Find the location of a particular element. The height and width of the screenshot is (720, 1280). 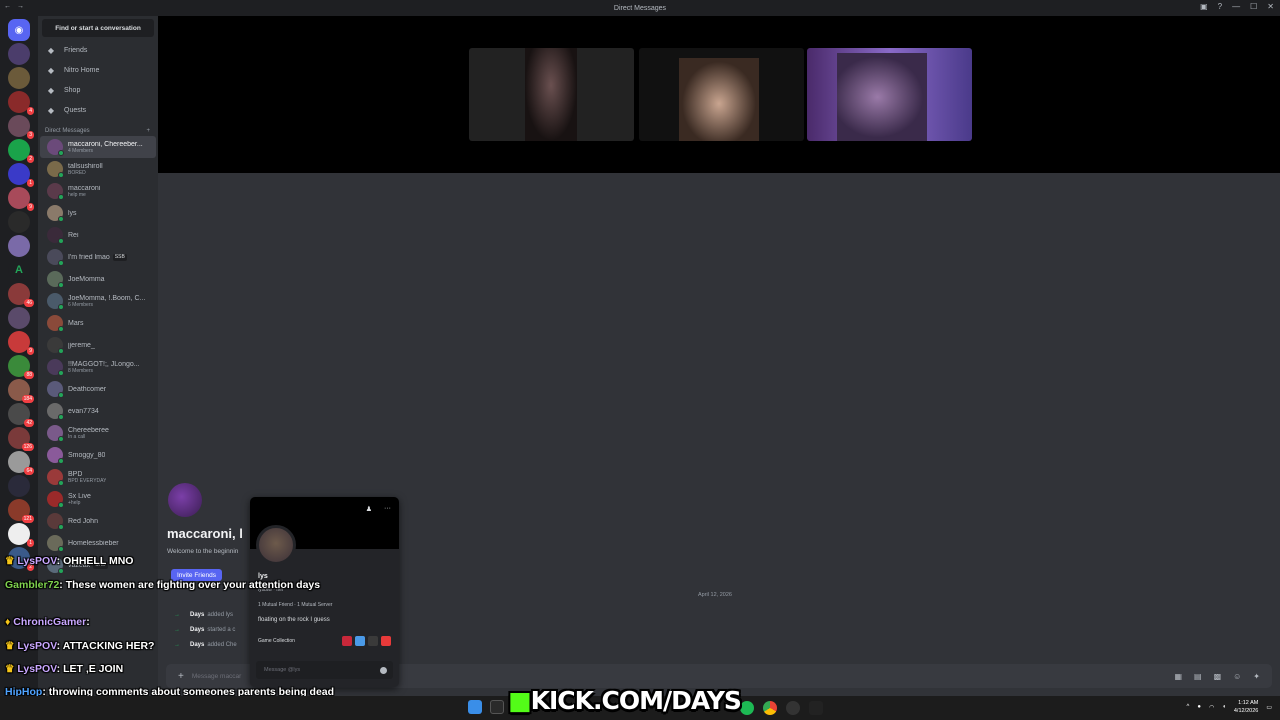

server-icon: A is located at coordinates (19, 270).